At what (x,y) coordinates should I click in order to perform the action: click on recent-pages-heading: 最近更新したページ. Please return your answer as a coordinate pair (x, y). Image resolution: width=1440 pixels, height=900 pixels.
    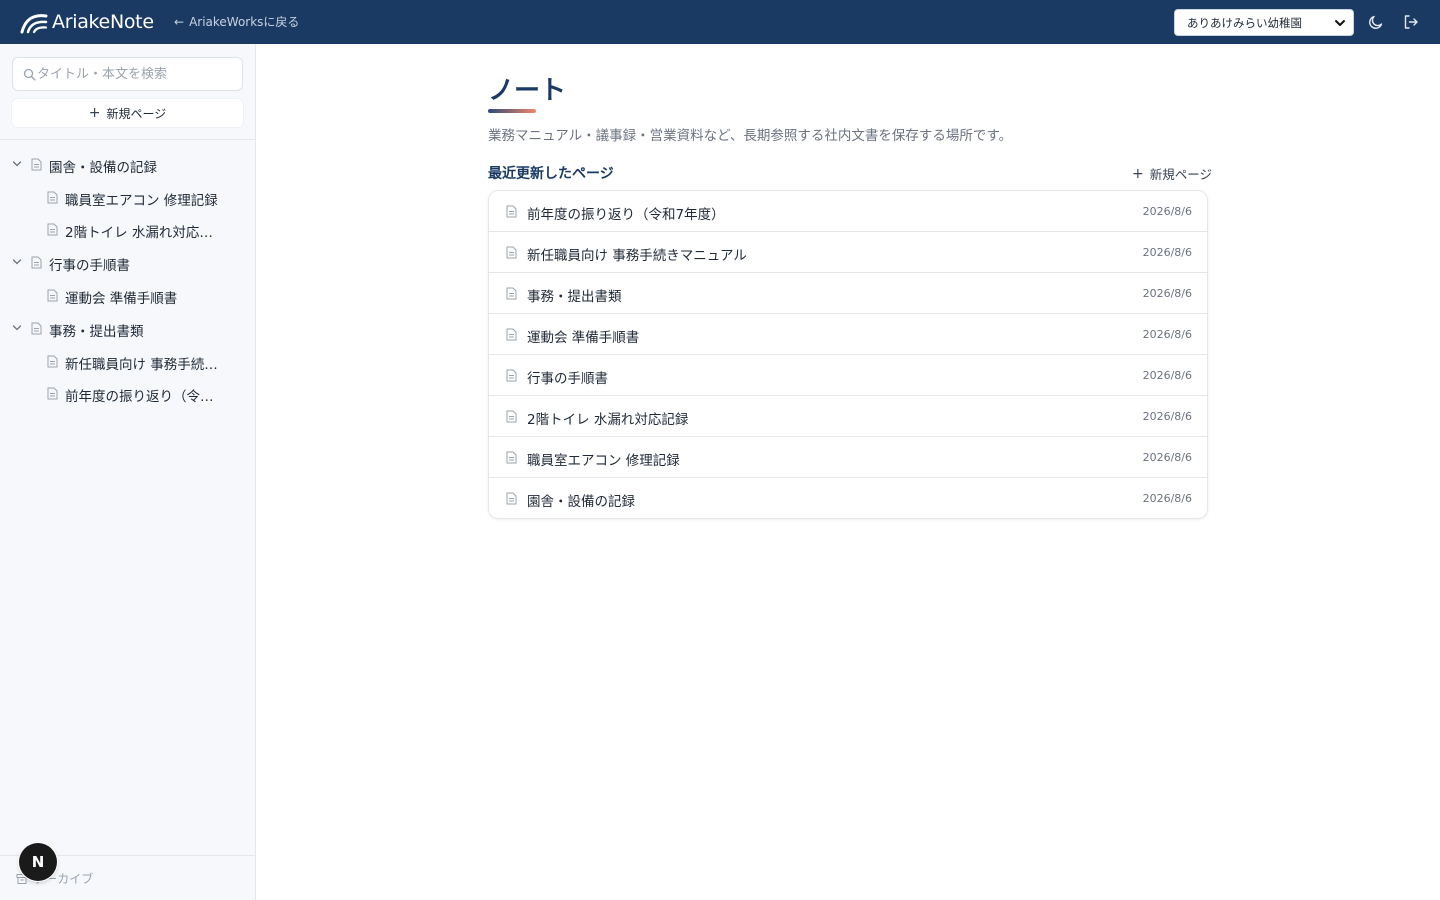
    Looking at the image, I should click on (551, 174).